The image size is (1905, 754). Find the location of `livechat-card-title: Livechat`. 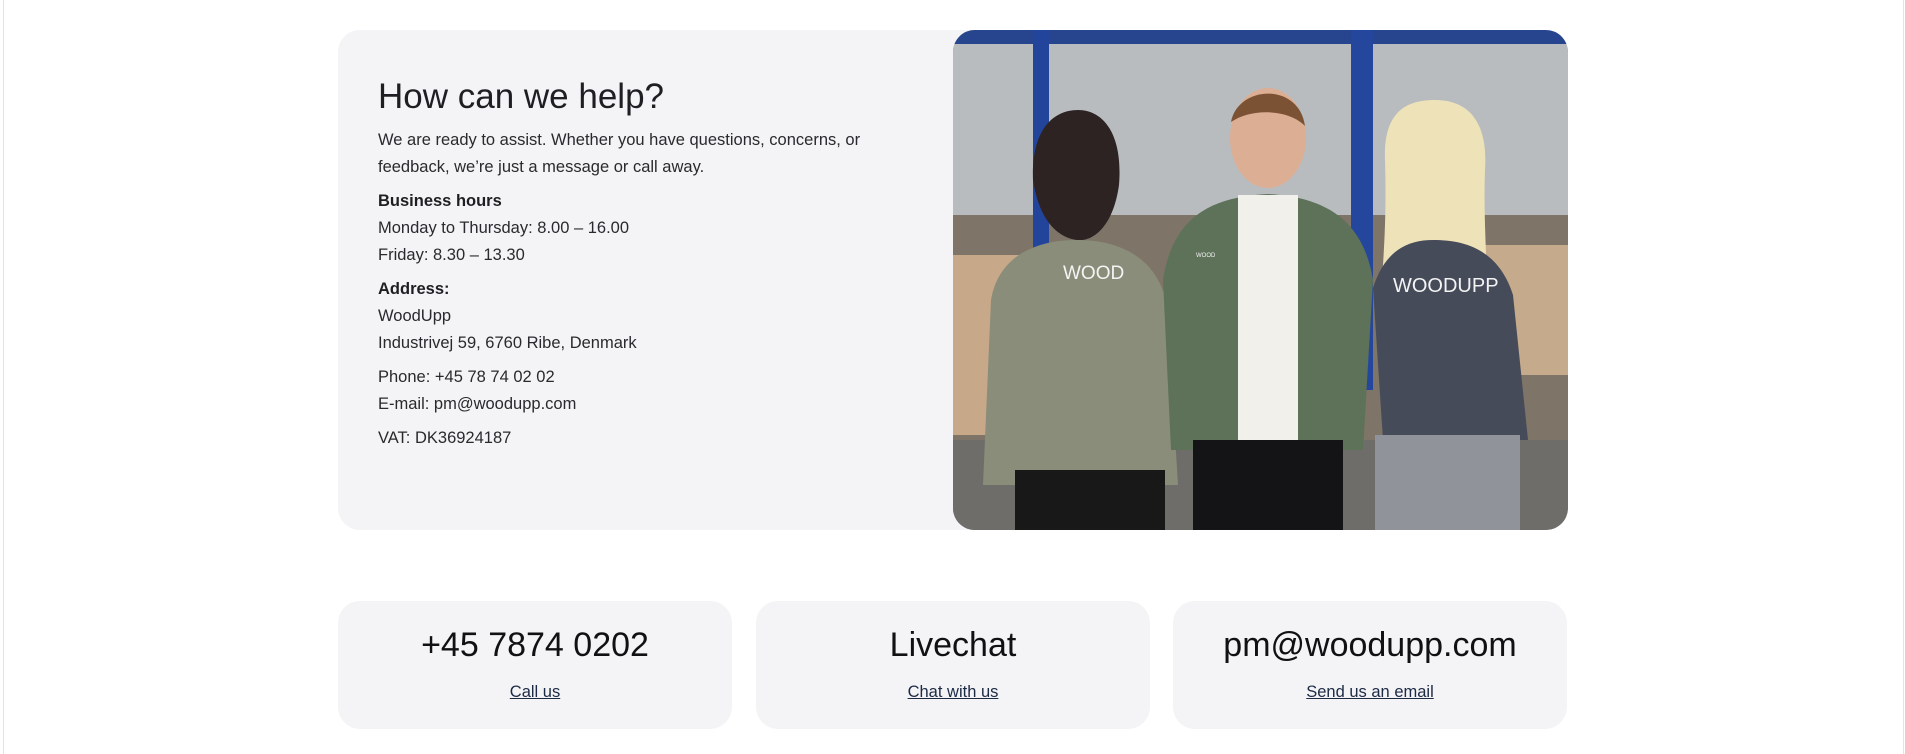

livechat-card-title: Livechat is located at coordinates (953, 645).